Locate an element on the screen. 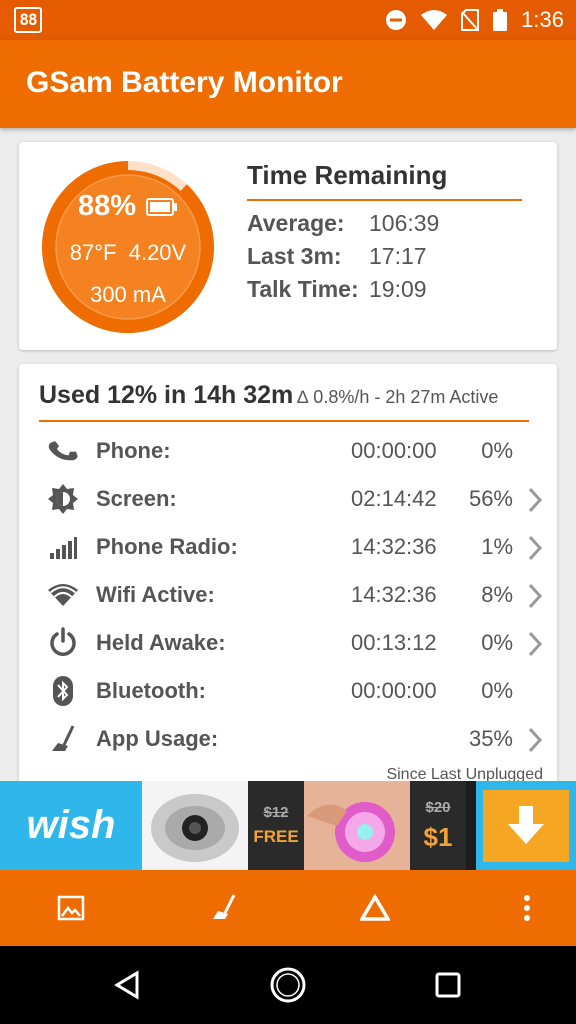 This screenshot has height=1024, width=576. brightness-icon is located at coordinates (63, 499).